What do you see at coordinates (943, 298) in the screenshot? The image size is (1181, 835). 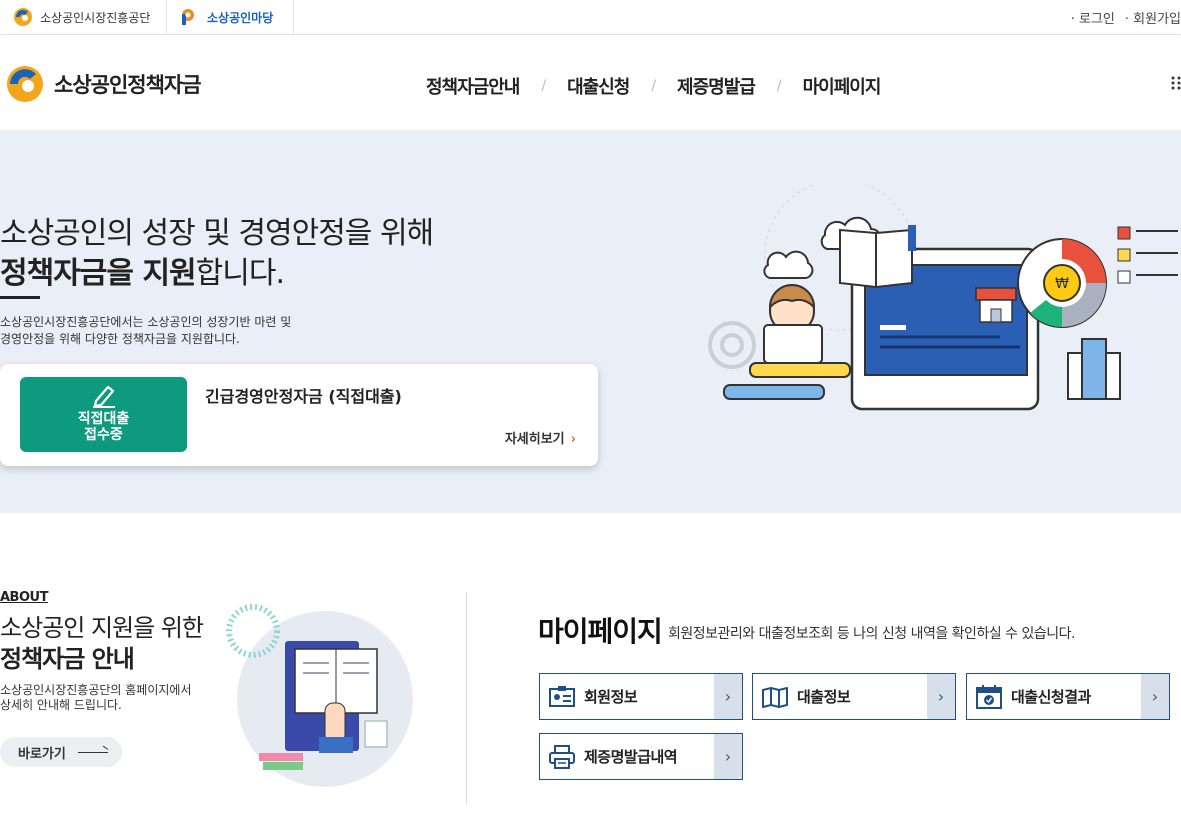 I see `hero-illustration: ₩` at bounding box center [943, 298].